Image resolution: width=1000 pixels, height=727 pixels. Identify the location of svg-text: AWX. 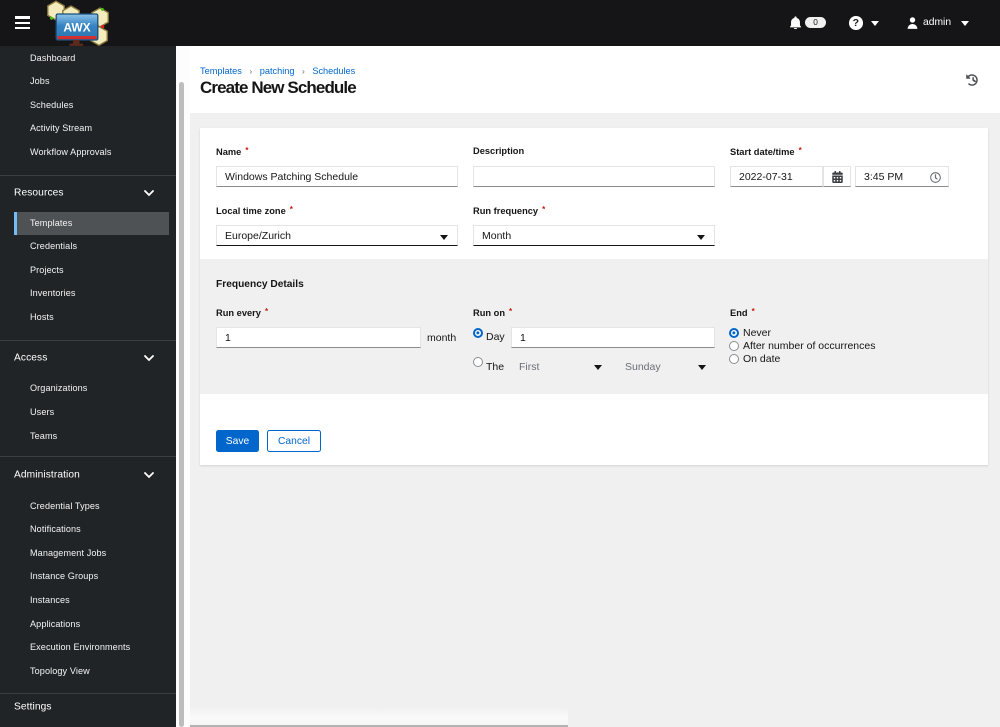
(76, 28).